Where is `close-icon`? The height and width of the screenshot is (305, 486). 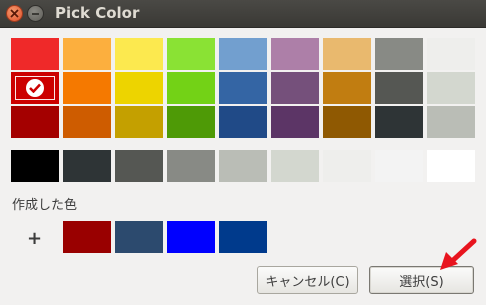 close-icon is located at coordinates (14, 13).